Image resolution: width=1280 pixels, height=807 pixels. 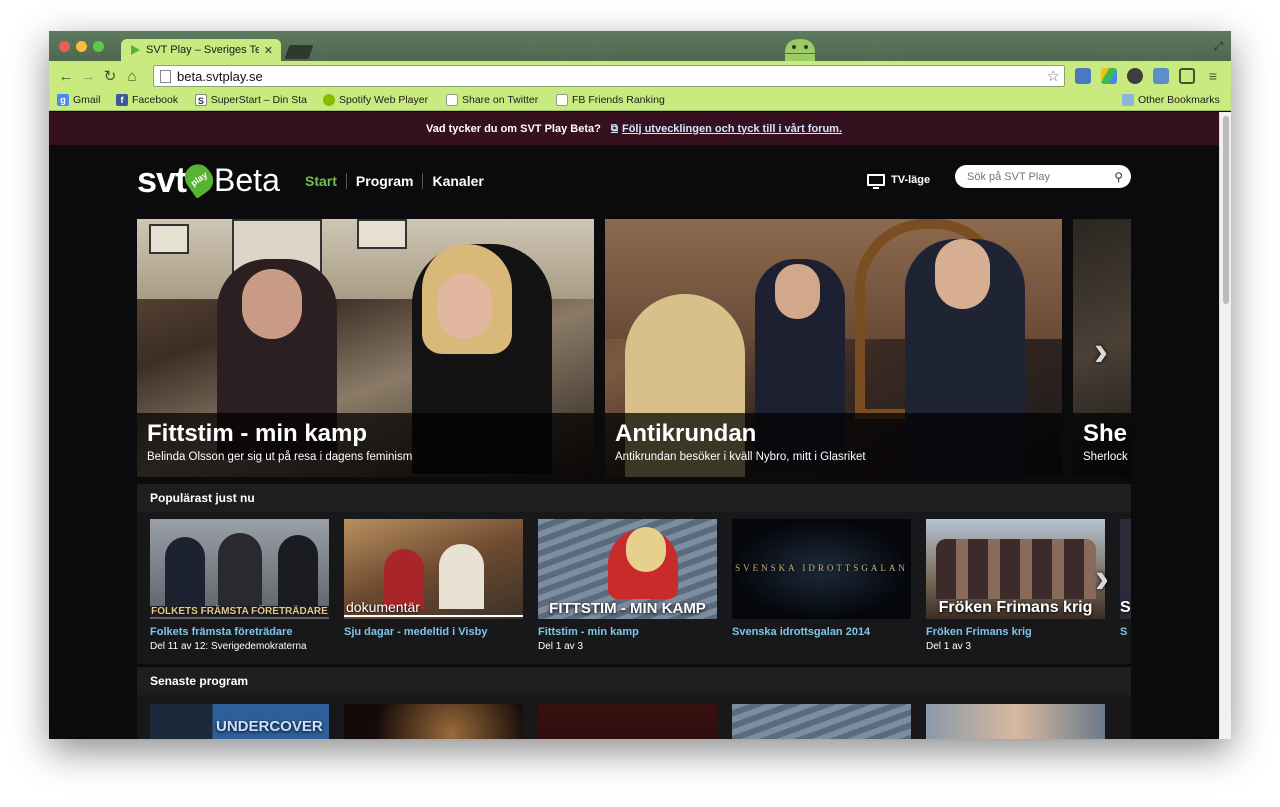 I want to click on nav-program: Program, so click(x=384, y=181).